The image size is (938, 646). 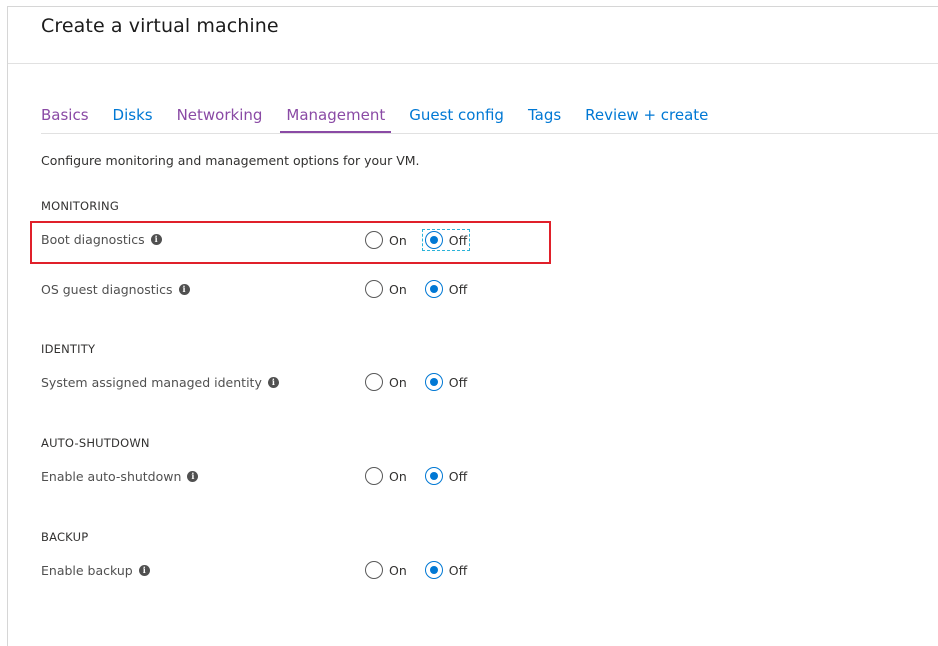 What do you see at coordinates (473, 63) in the screenshot?
I see `header-divider` at bounding box center [473, 63].